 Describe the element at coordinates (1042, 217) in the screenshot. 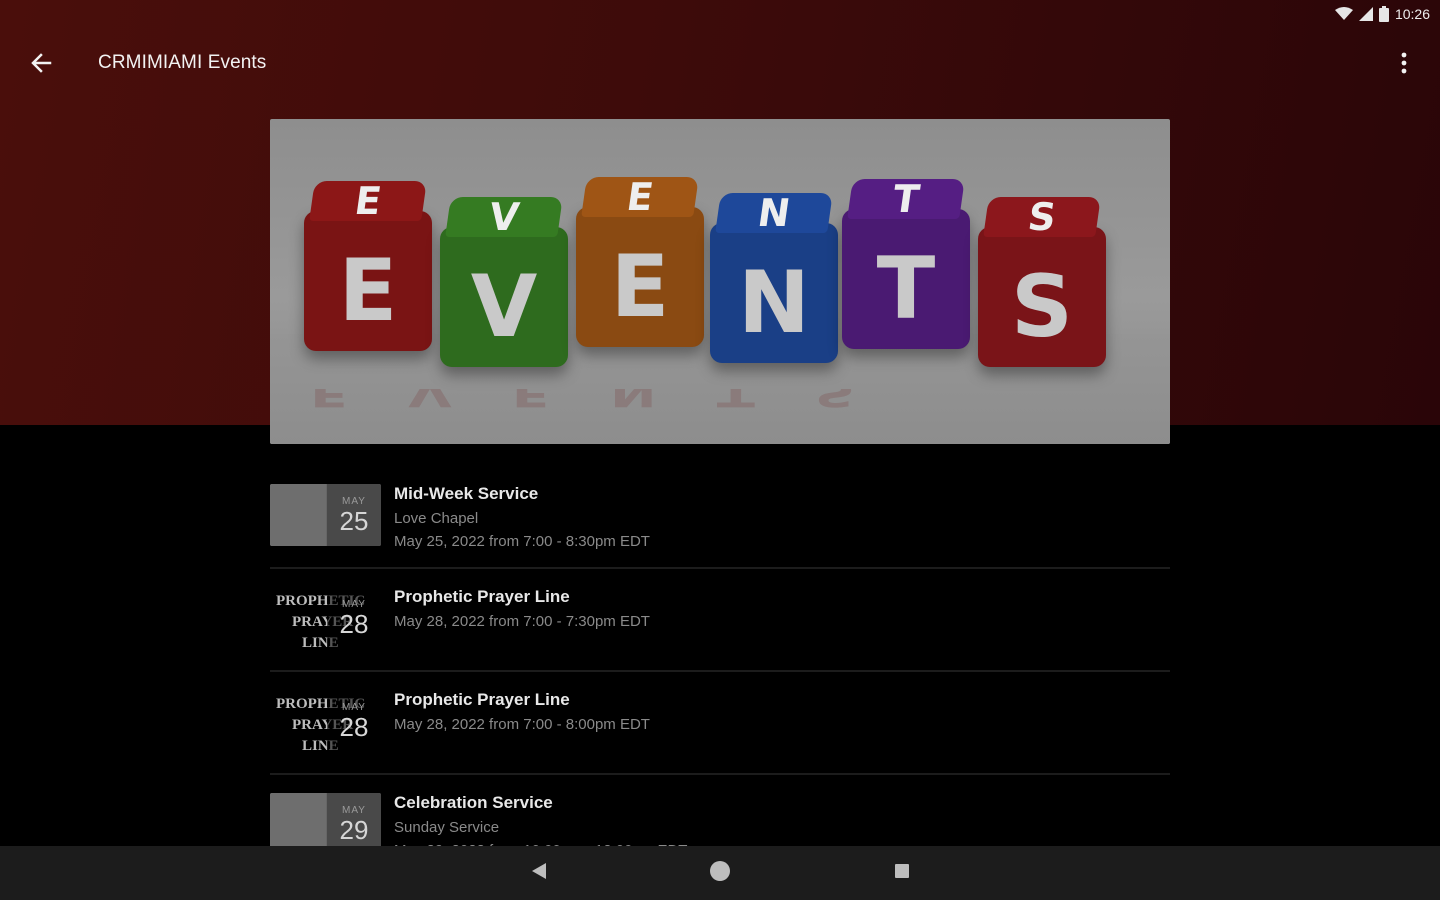

I see `cube-top-letter: S` at that location.